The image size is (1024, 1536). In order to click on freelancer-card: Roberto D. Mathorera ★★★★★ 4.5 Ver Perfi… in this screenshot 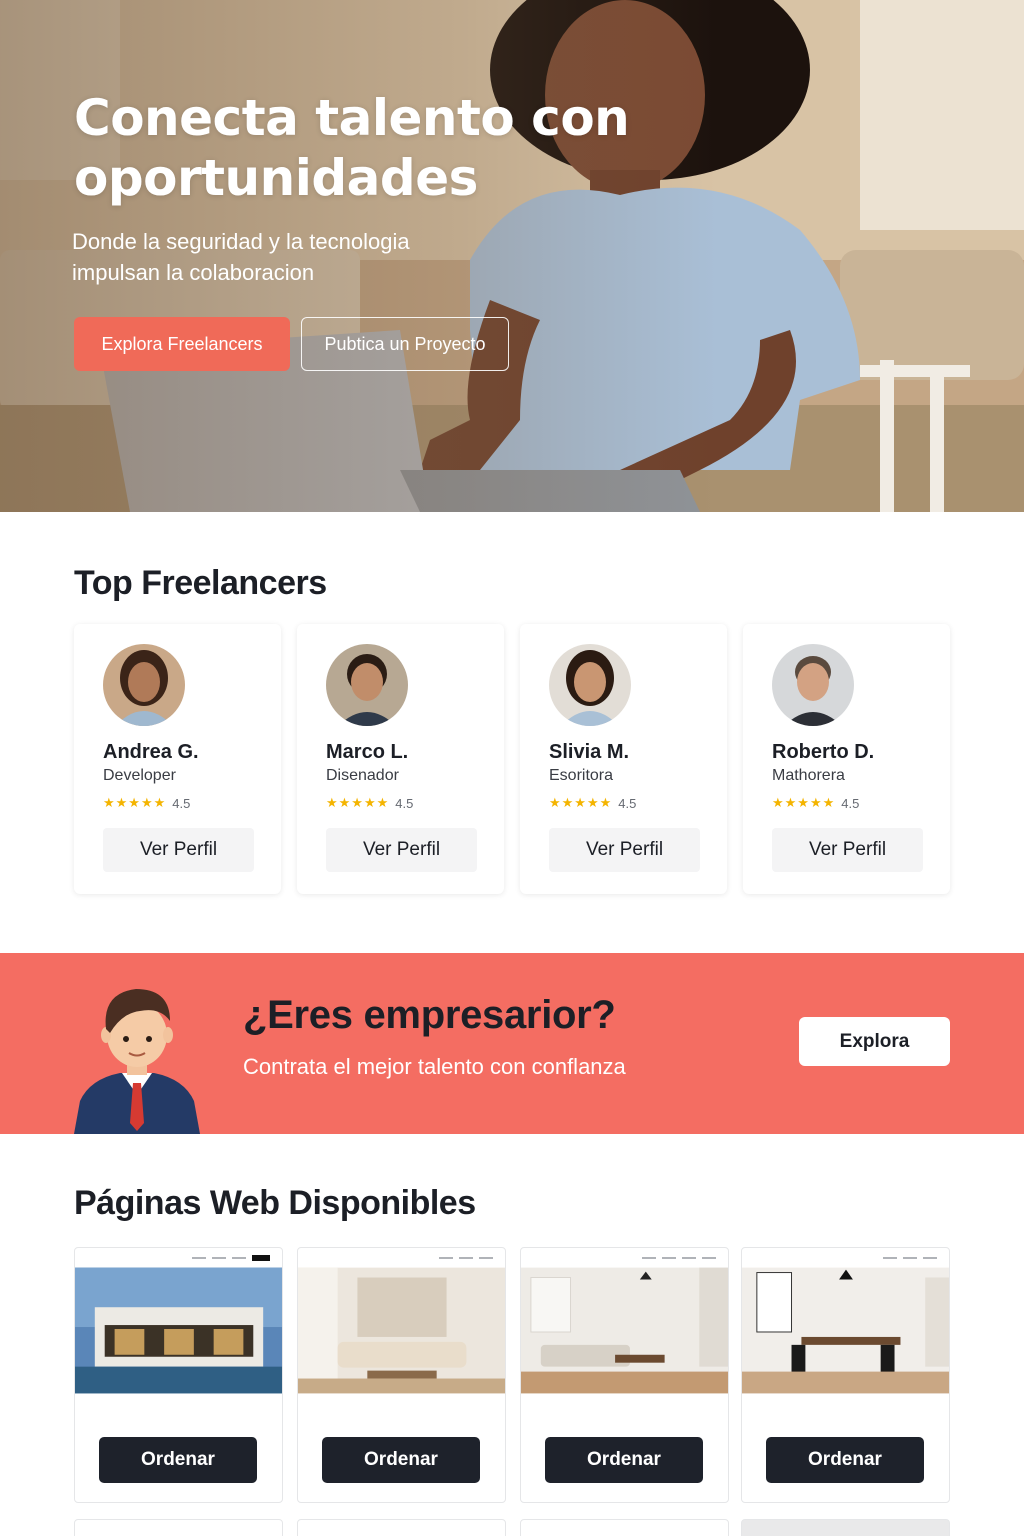, I will do `click(846, 759)`.